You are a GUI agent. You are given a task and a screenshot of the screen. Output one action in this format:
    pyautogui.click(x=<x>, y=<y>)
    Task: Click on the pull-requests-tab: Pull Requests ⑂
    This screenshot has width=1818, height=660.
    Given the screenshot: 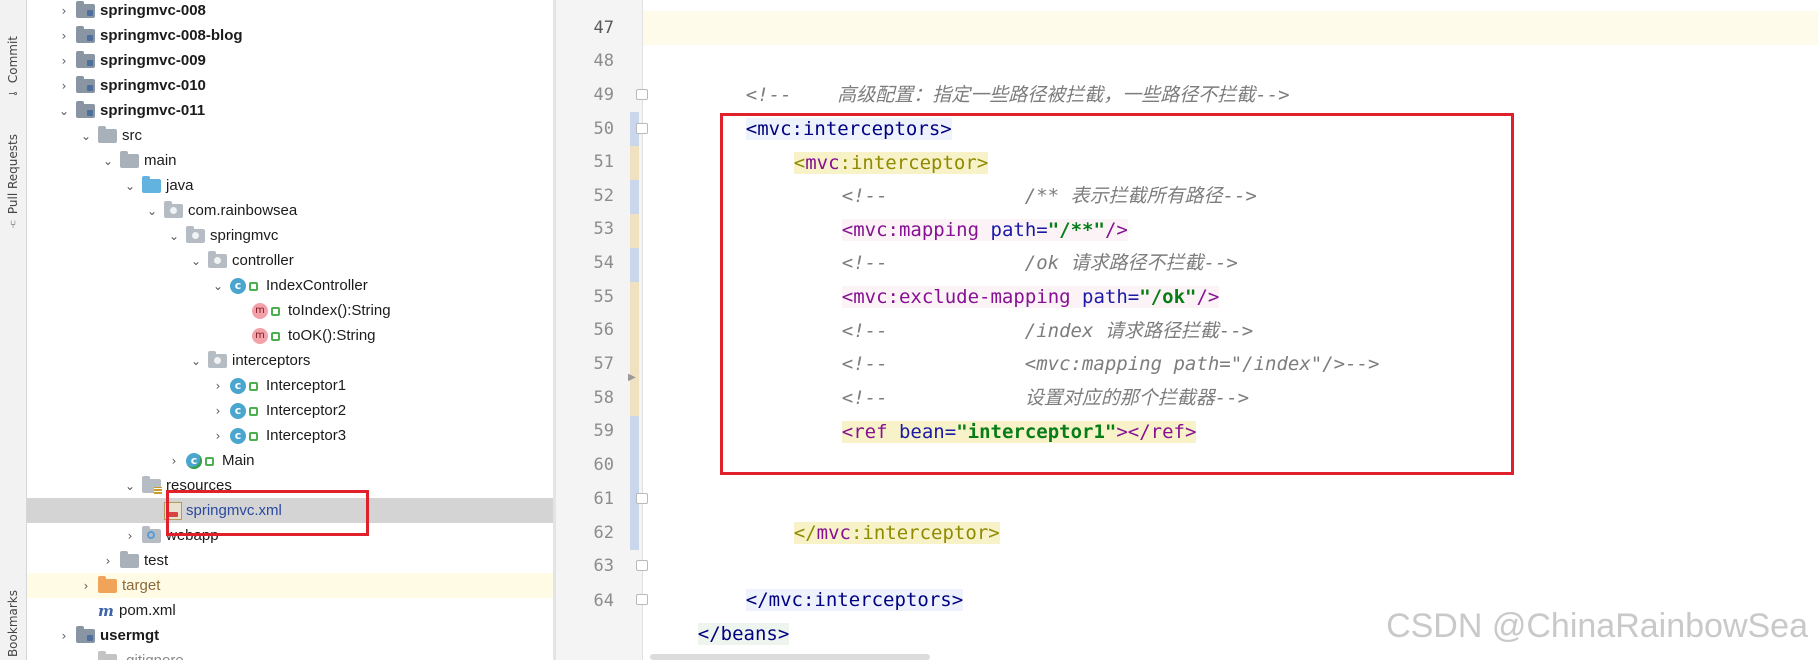 What is the action you would take?
    pyautogui.click(x=13, y=182)
    